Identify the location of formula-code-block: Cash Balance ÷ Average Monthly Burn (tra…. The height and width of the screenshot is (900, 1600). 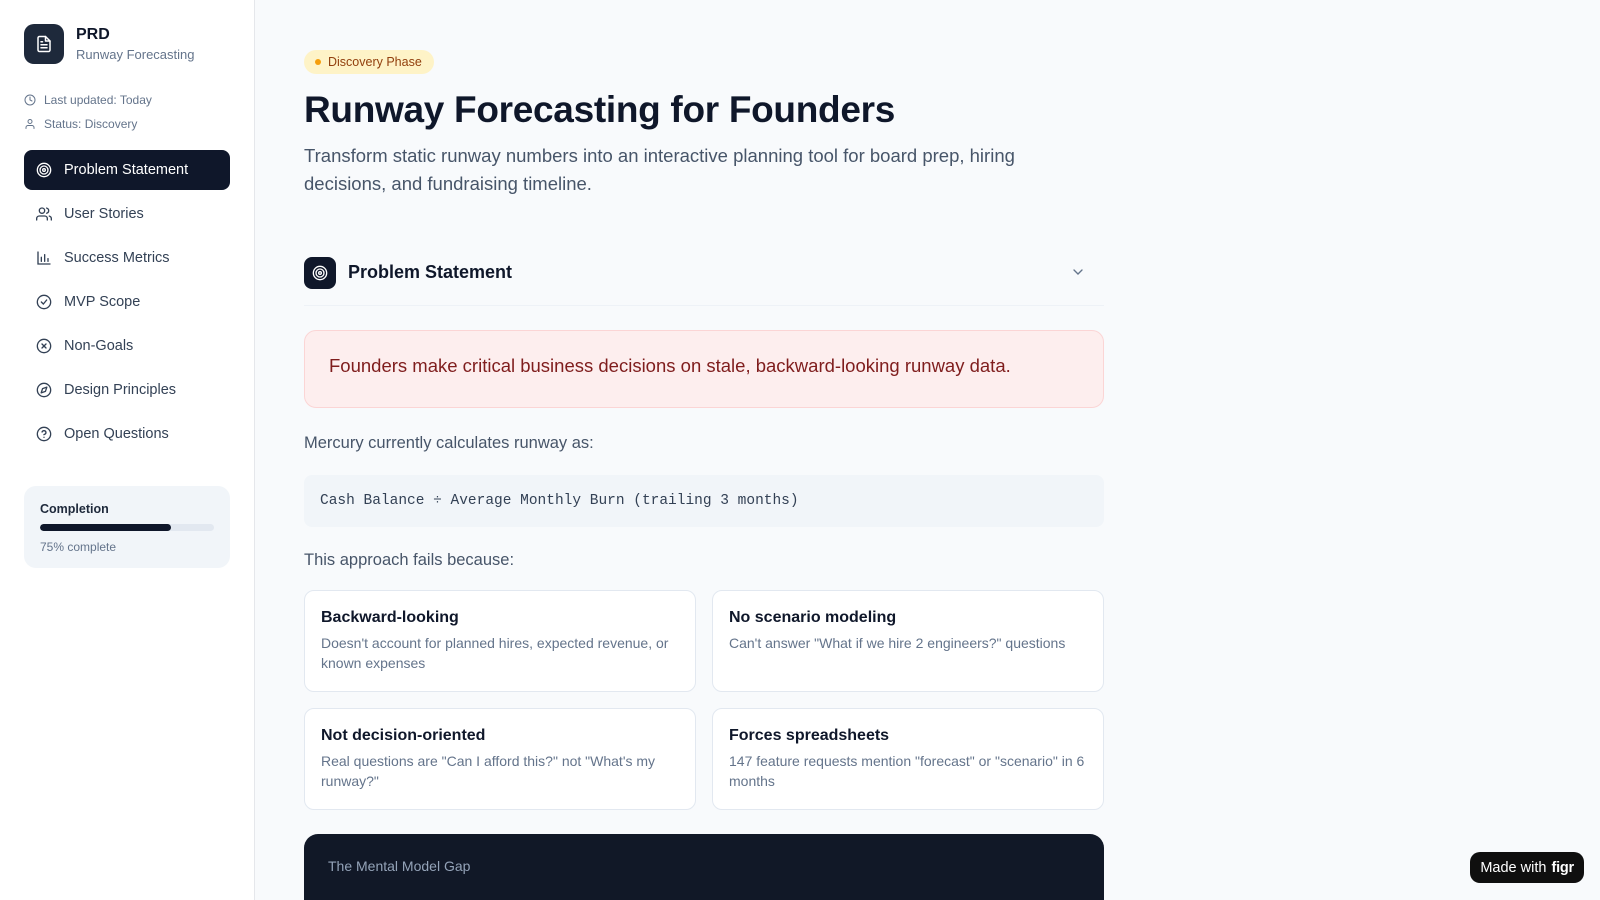
(704, 501).